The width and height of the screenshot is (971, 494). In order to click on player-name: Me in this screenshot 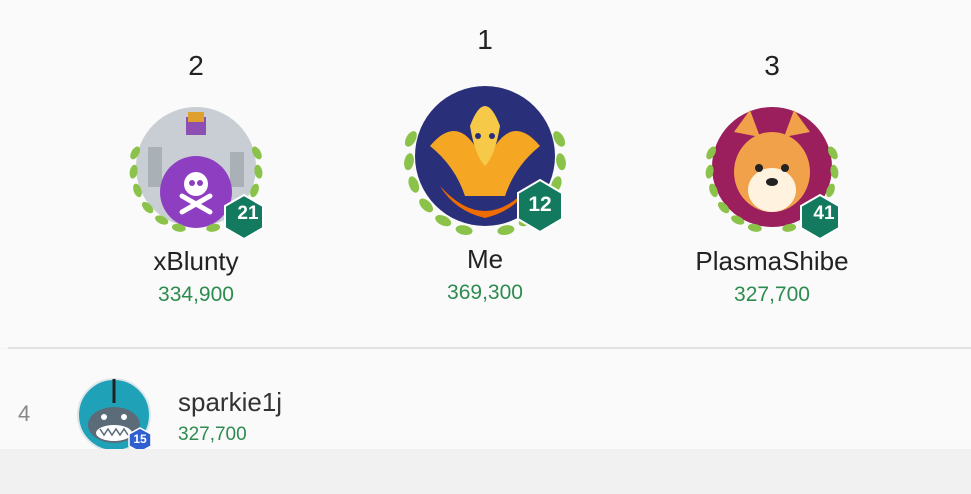, I will do `click(485, 259)`.